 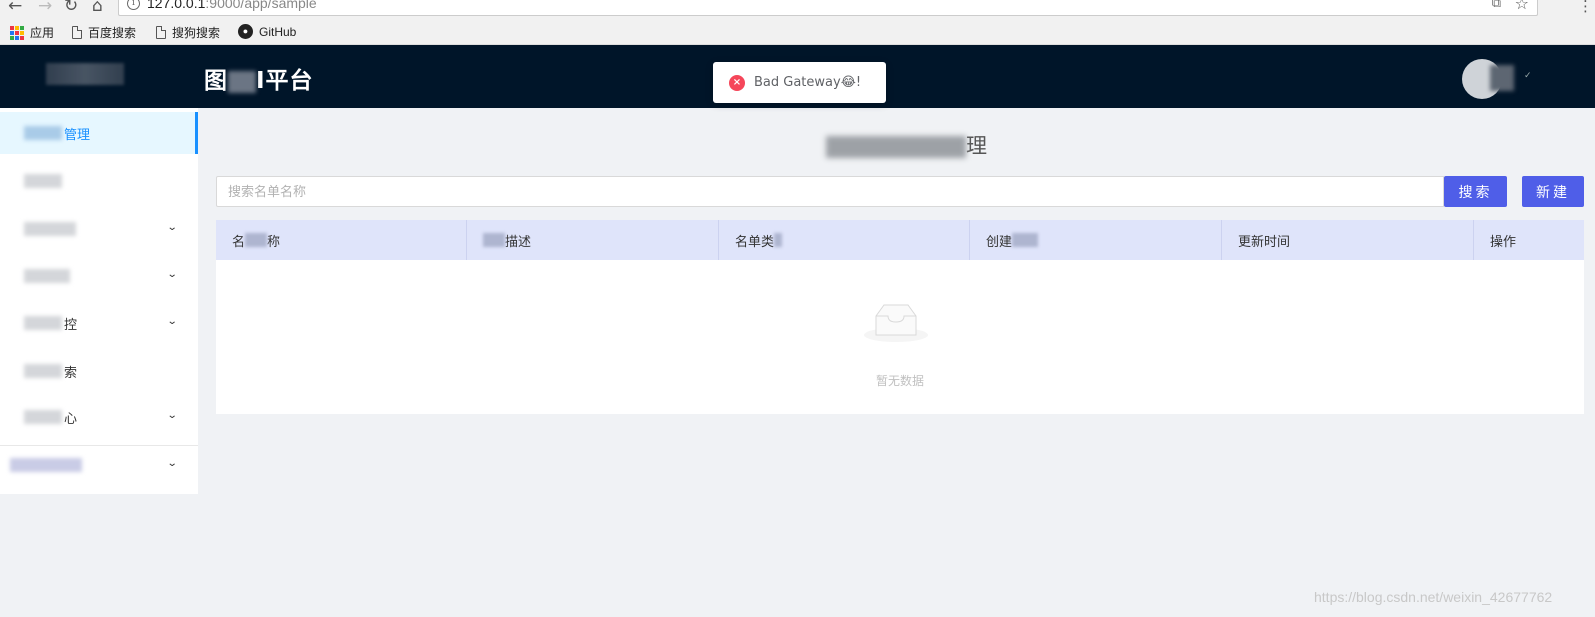 What do you see at coordinates (17, 32) in the screenshot?
I see `apps-grid-icon` at bounding box center [17, 32].